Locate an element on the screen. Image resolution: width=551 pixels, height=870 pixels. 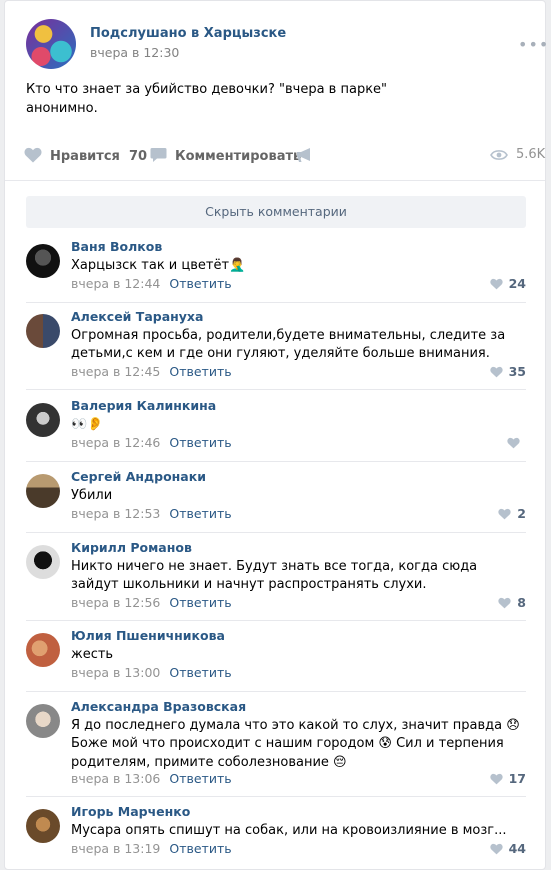
comment-like-button: 35 is located at coordinates (507, 371).